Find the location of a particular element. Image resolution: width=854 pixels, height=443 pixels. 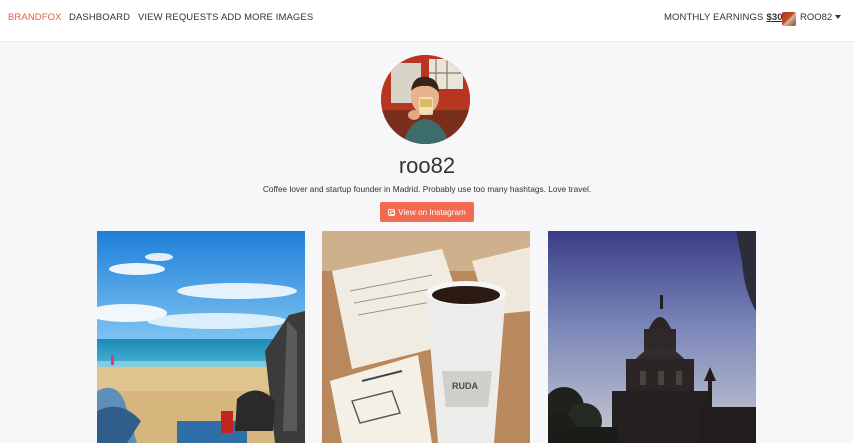

instagram-icon is located at coordinates (392, 212).